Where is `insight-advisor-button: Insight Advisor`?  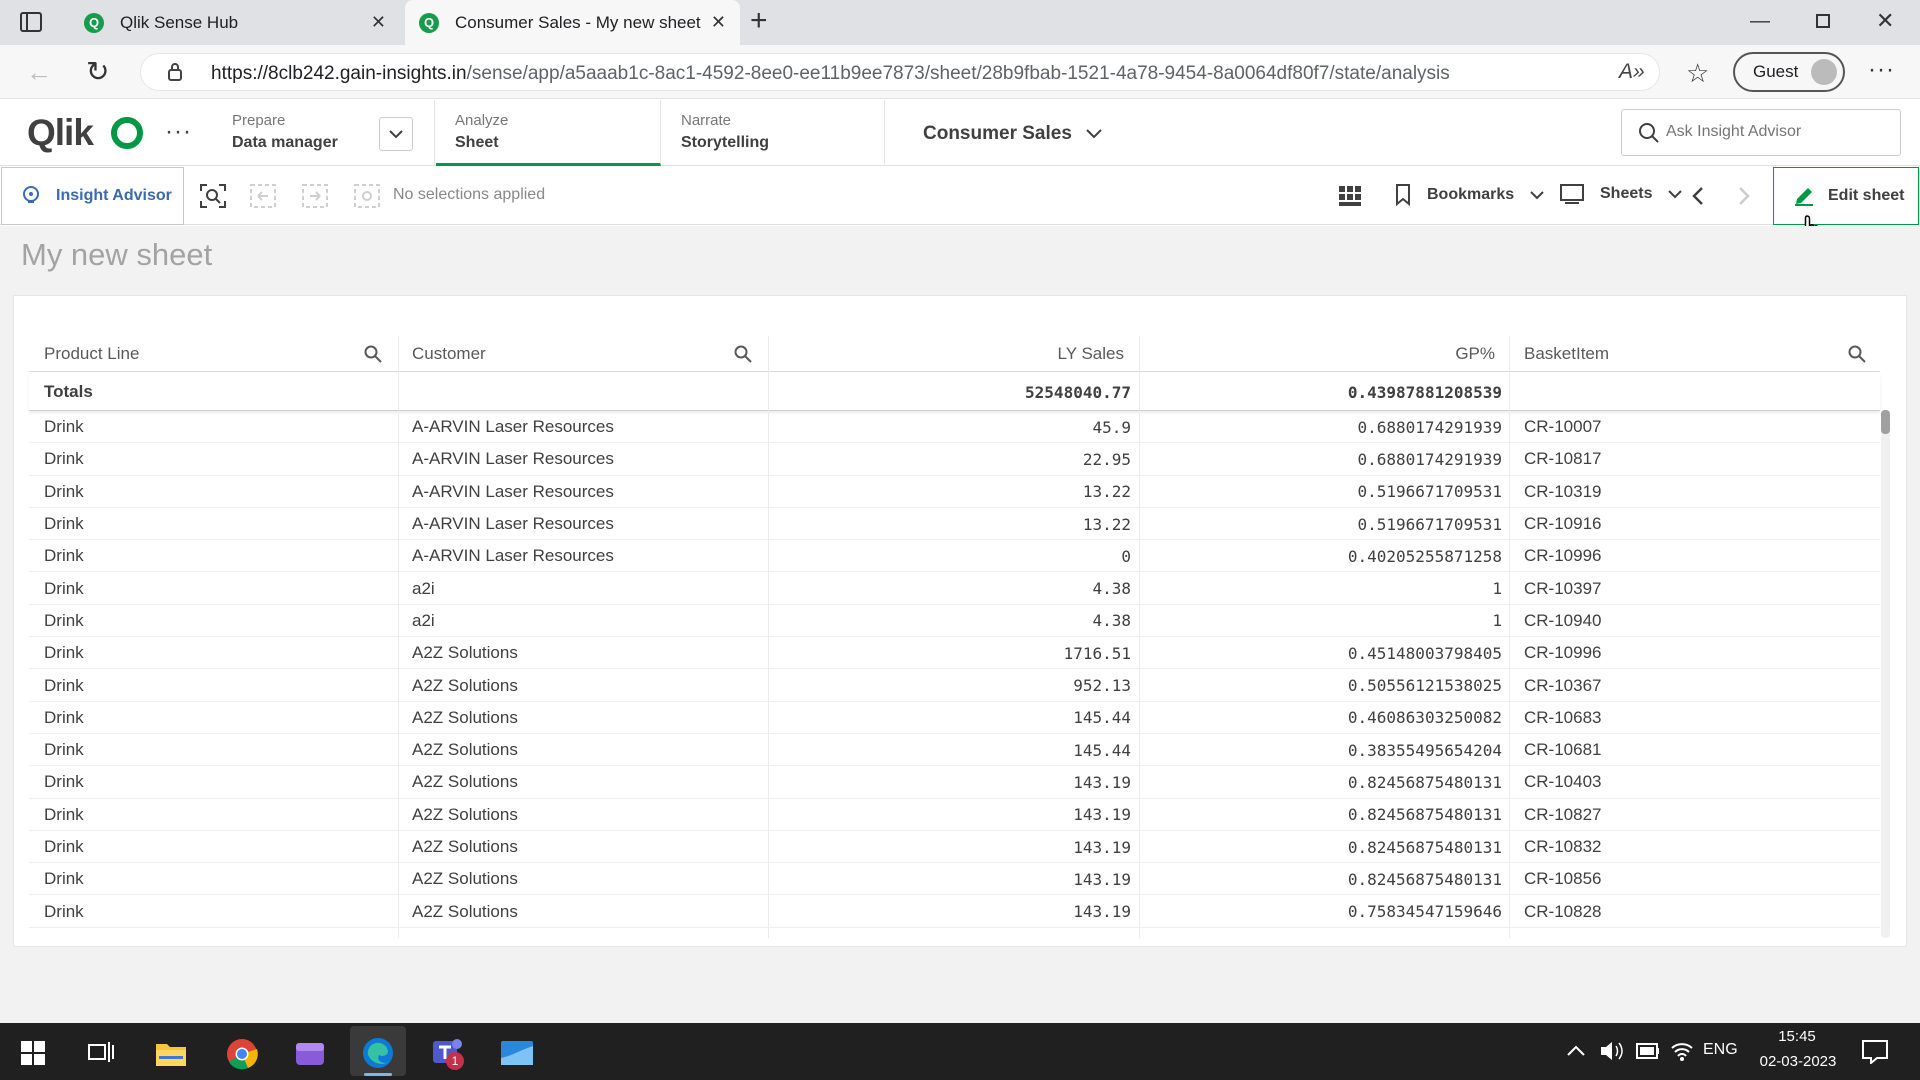 insight-advisor-button: Insight Advisor is located at coordinates (92, 196).